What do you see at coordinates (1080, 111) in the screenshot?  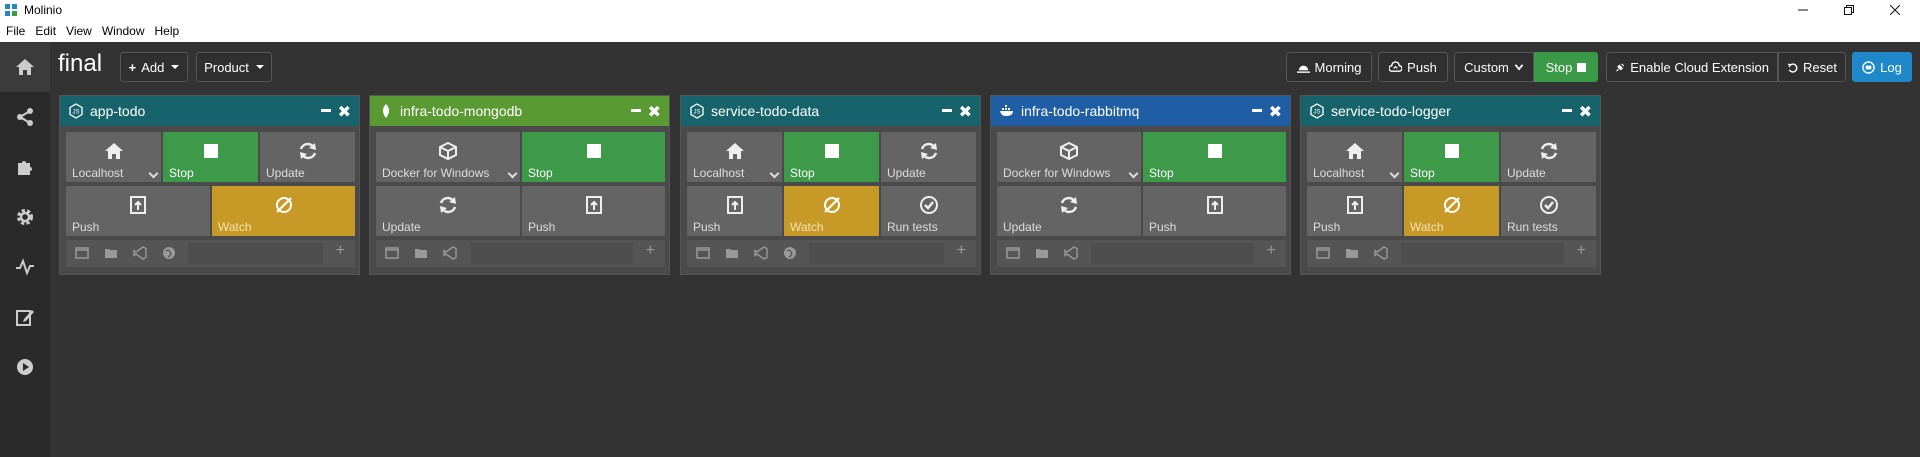 I see `service-name: infra-todo-rabbitmq` at bounding box center [1080, 111].